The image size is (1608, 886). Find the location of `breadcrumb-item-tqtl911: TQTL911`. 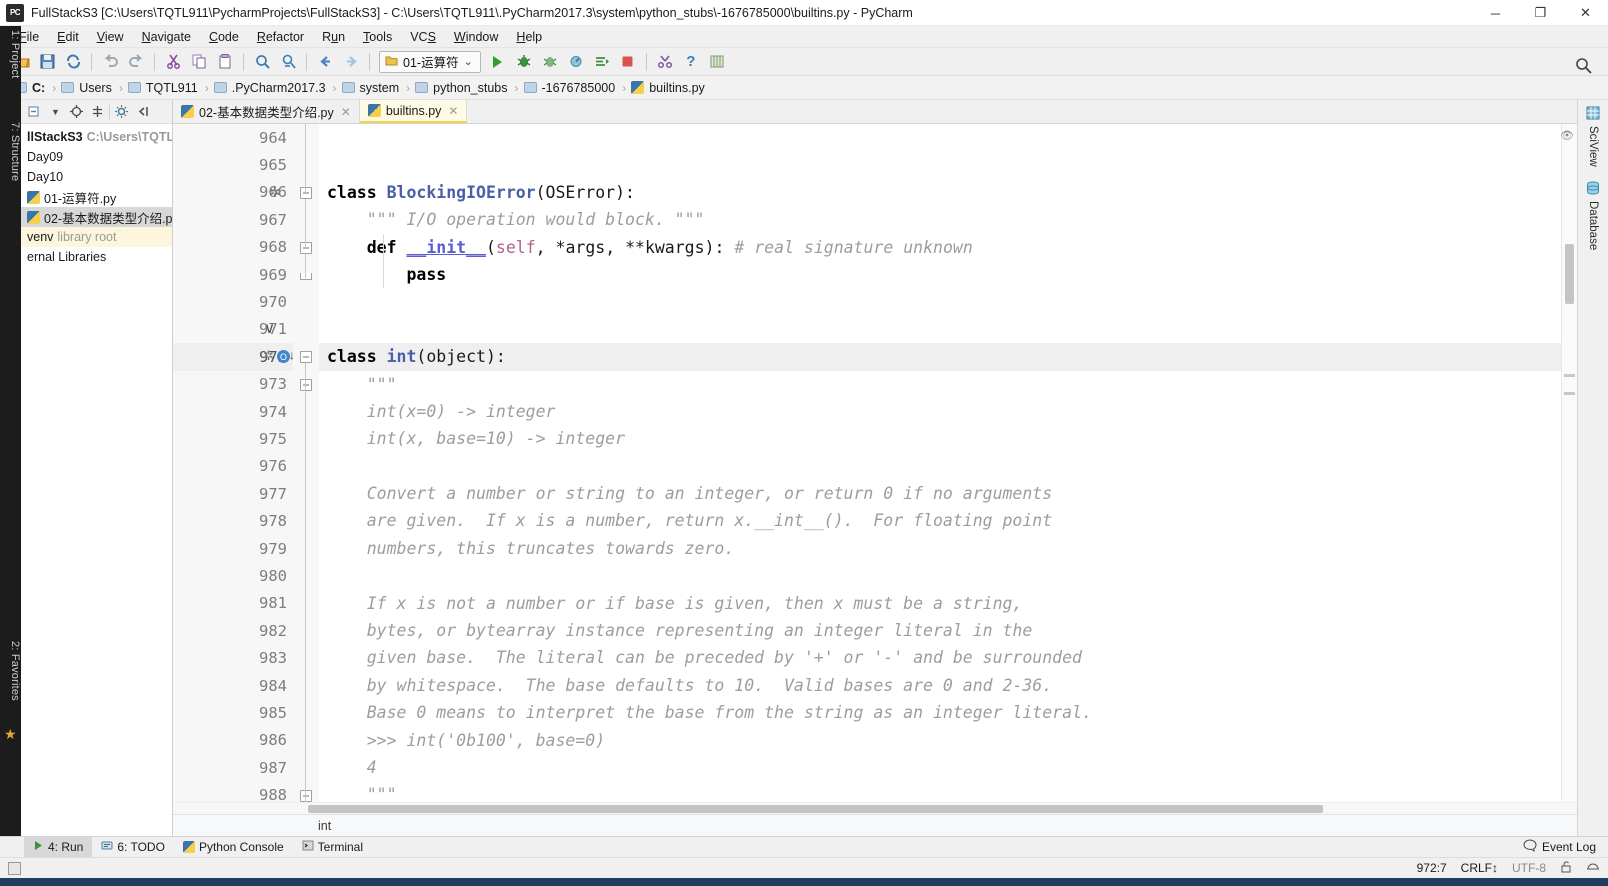

breadcrumb-item-tqtl911: TQTL911 is located at coordinates (164, 88).